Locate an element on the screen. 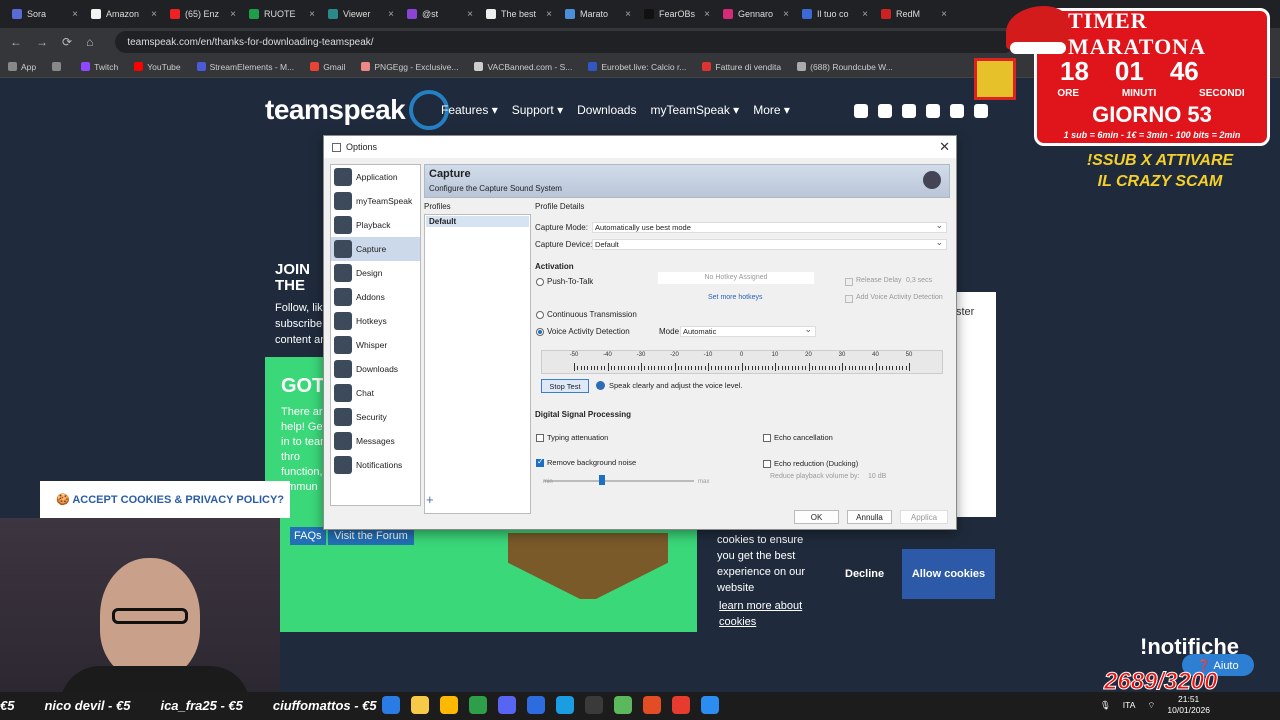  profile-item: Default is located at coordinates (477, 221).